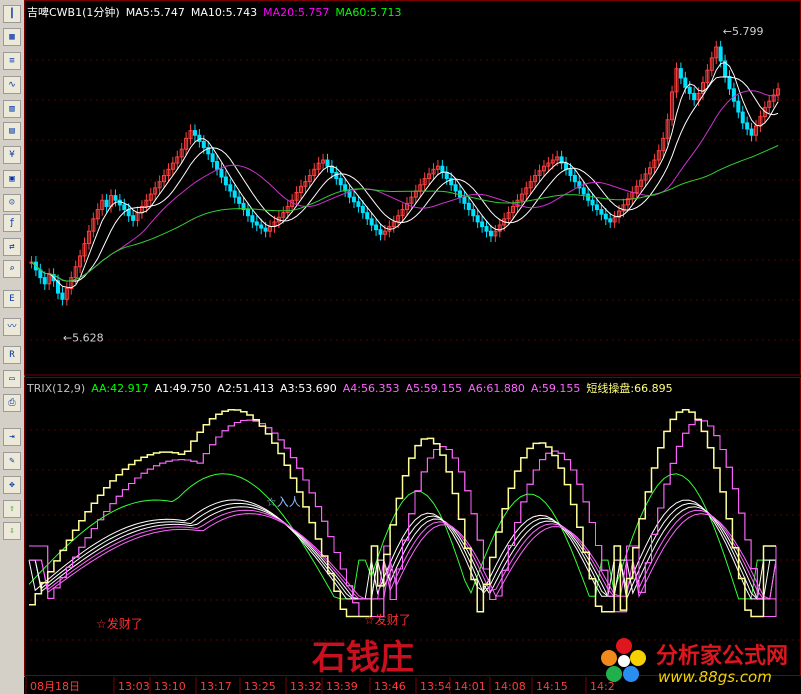  What do you see at coordinates (12, 247) in the screenshot?
I see `compare-icon: ⇄` at bounding box center [12, 247].